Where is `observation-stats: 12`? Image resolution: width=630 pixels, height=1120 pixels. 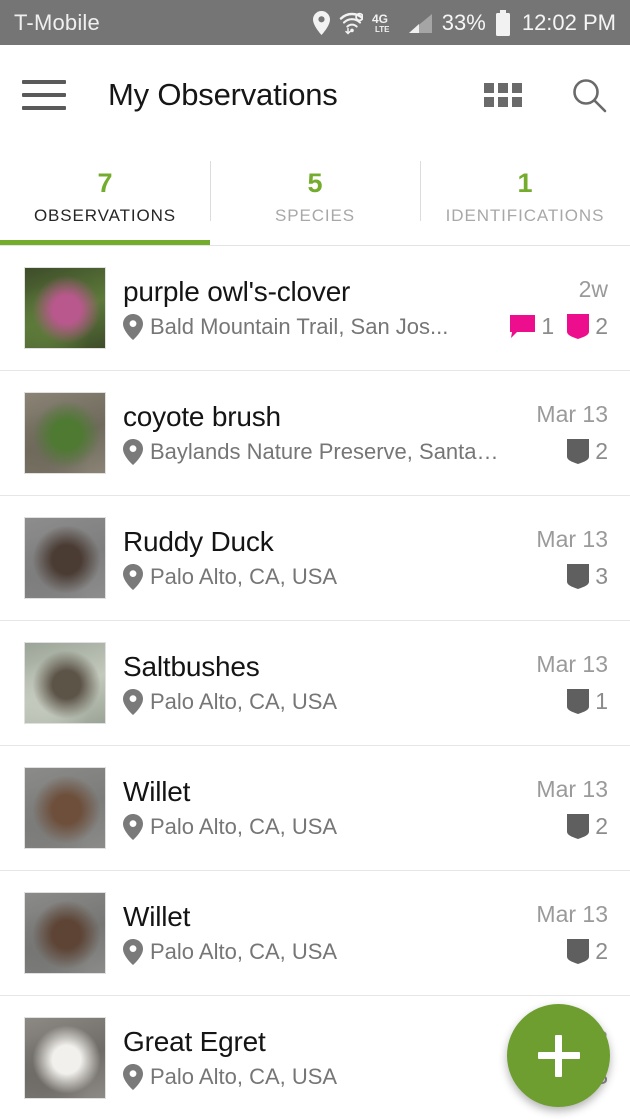
observation-stats: 12 is located at coordinates (558, 326).